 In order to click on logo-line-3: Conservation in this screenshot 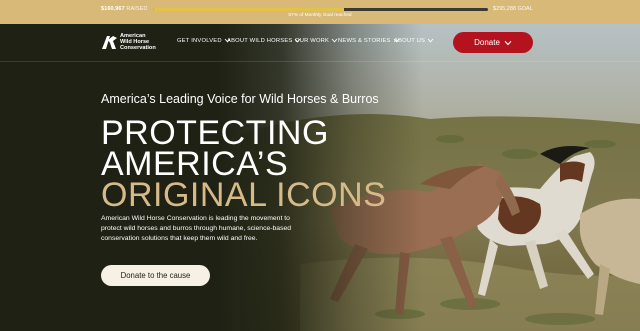, I will do `click(138, 48)`.